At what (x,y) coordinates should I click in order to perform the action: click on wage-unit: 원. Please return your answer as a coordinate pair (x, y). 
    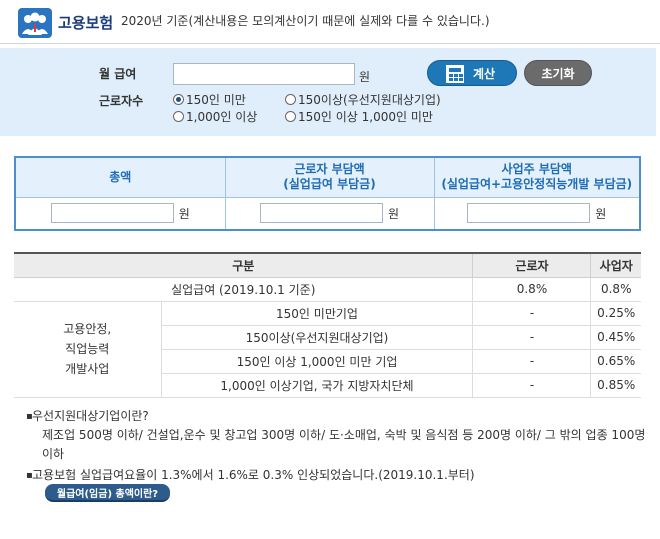
    Looking at the image, I should click on (365, 77).